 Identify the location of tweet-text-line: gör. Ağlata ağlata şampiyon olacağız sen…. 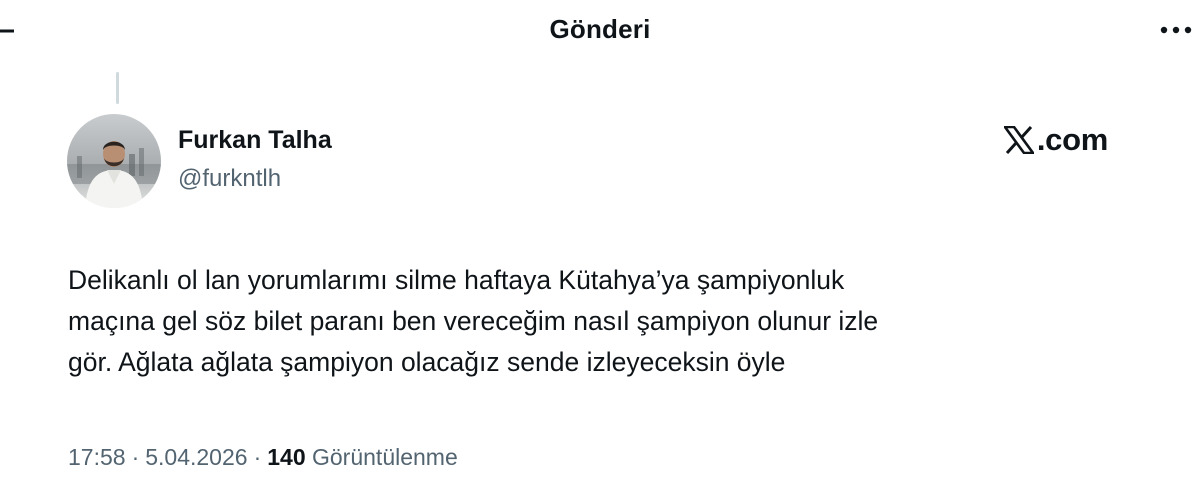
(427, 362).